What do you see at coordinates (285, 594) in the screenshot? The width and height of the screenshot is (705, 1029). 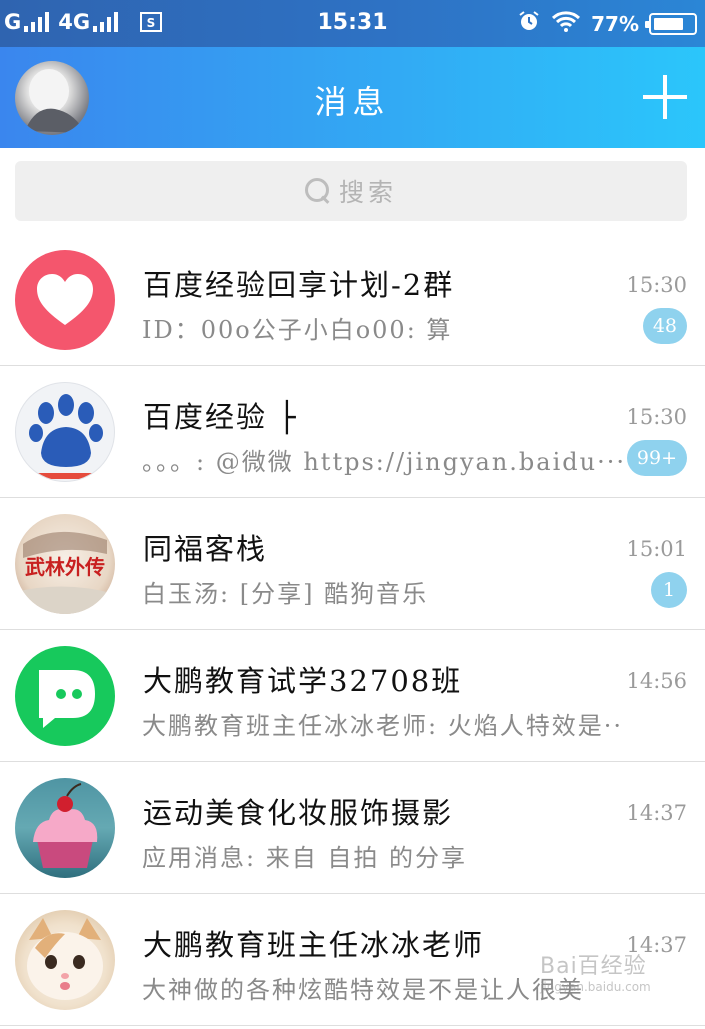 I see `conversation-preview: 白玉汤: [分享] 酷狗音乐` at bounding box center [285, 594].